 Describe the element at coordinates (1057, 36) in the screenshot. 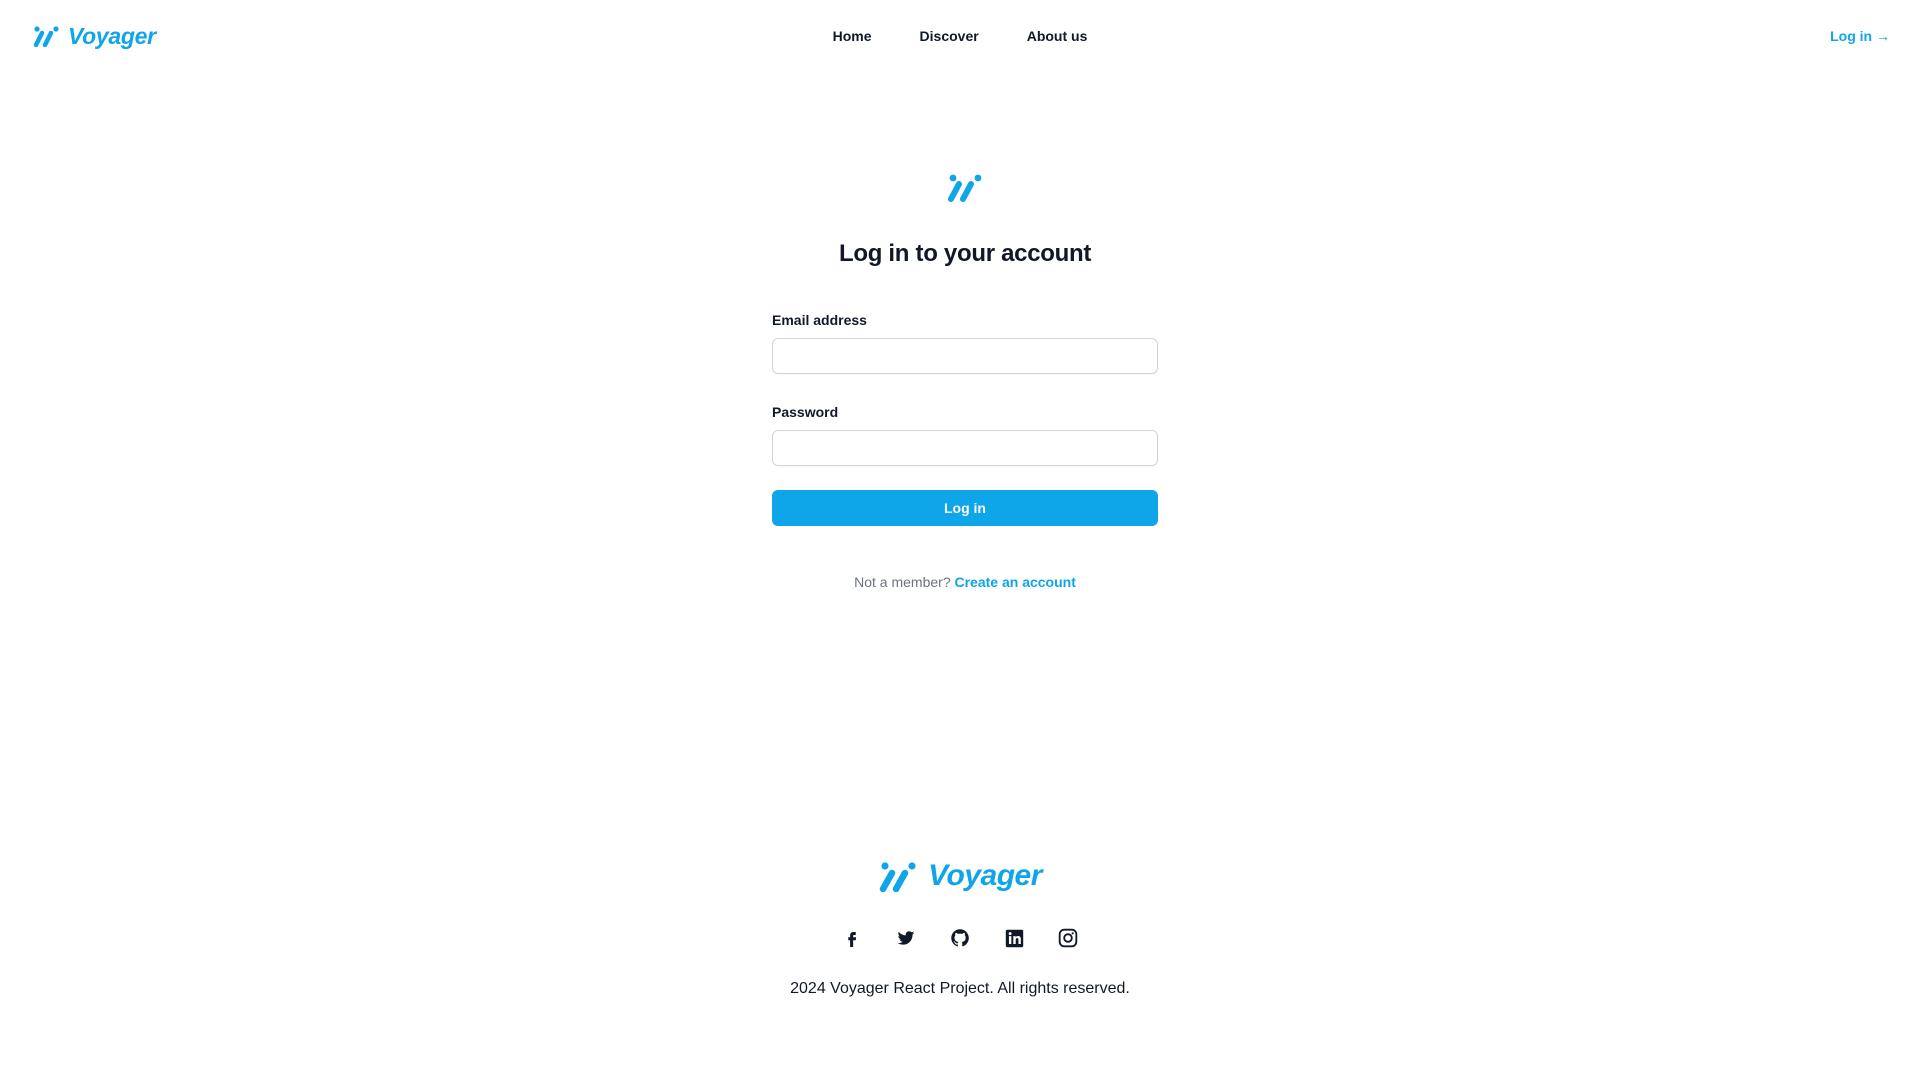

I see `nav-about-us: About us` at that location.